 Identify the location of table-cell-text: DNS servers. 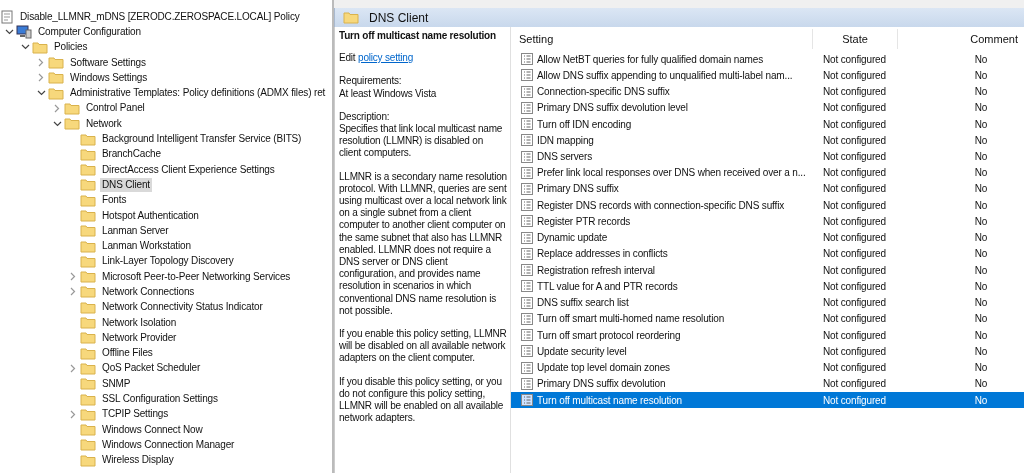
(565, 156).